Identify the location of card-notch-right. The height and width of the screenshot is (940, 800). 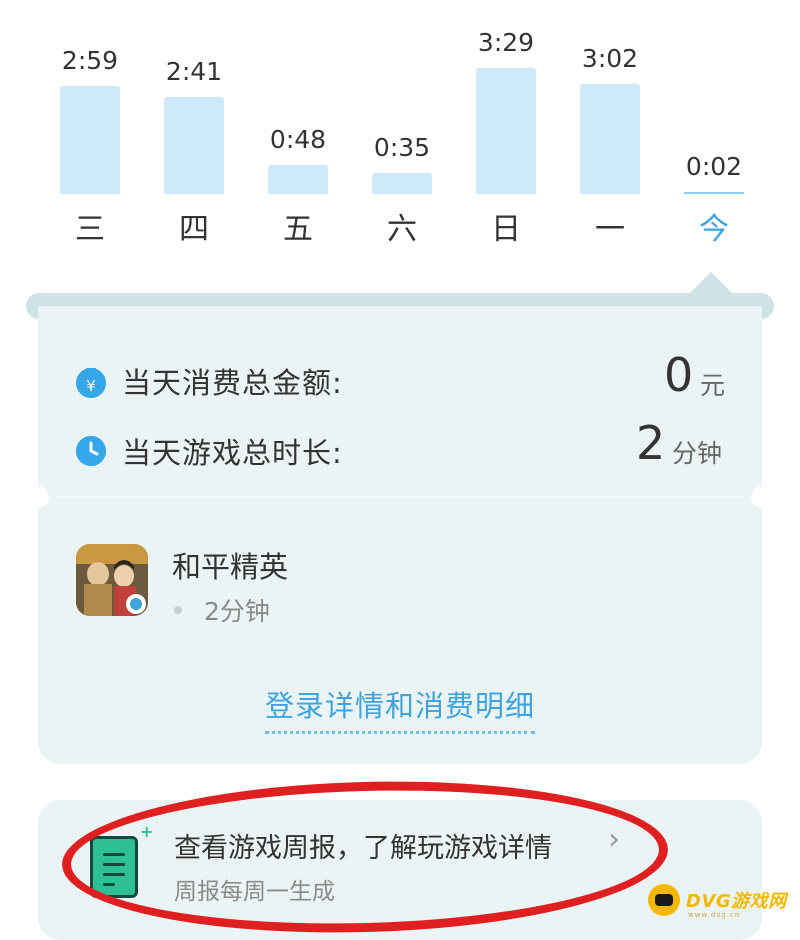
(762, 497).